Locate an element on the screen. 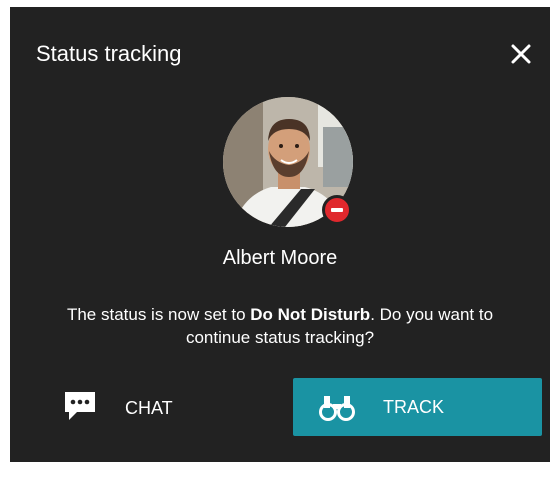 The height and width of the screenshot is (477, 559). do-not-disturb-icon is located at coordinates (337, 210).